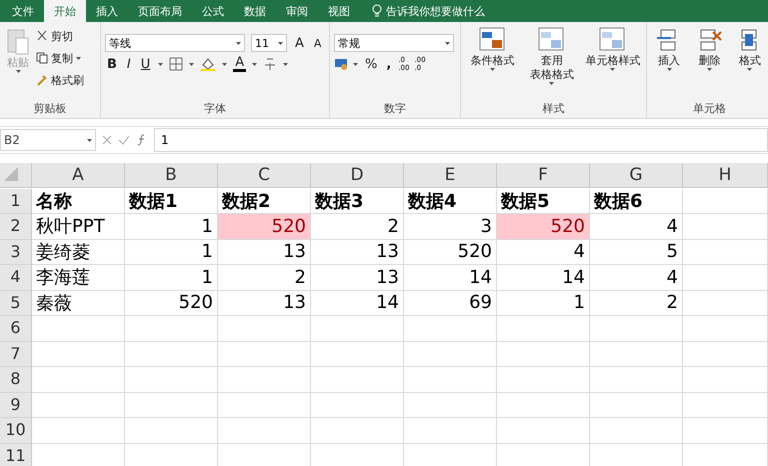 The image size is (768, 466). Describe the element at coordinates (395, 109) in the screenshot. I see `group-label: 数字` at that location.